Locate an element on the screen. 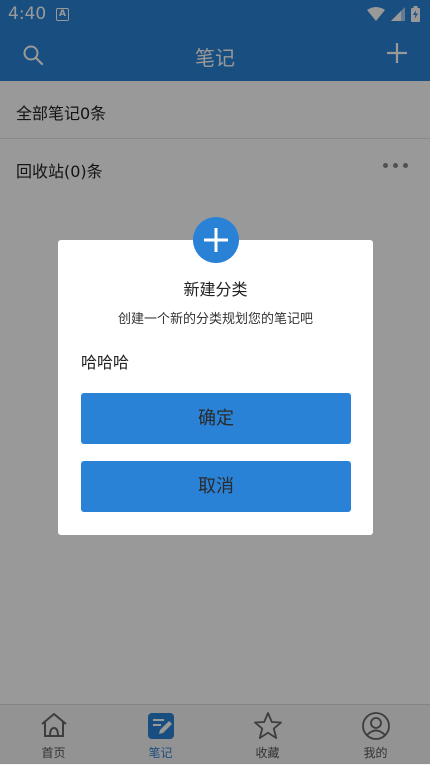  cancel-button: 取消 is located at coordinates (216, 486).